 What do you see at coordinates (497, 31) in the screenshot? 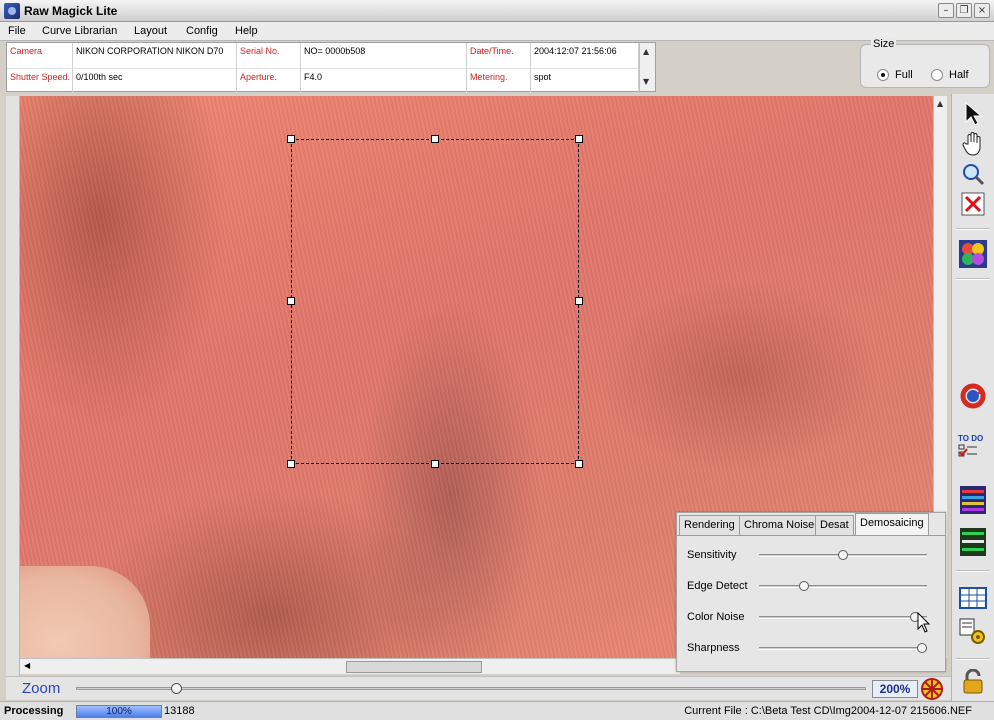
I see `menu-bar: File Curve Librarian Layout Config Help` at bounding box center [497, 31].